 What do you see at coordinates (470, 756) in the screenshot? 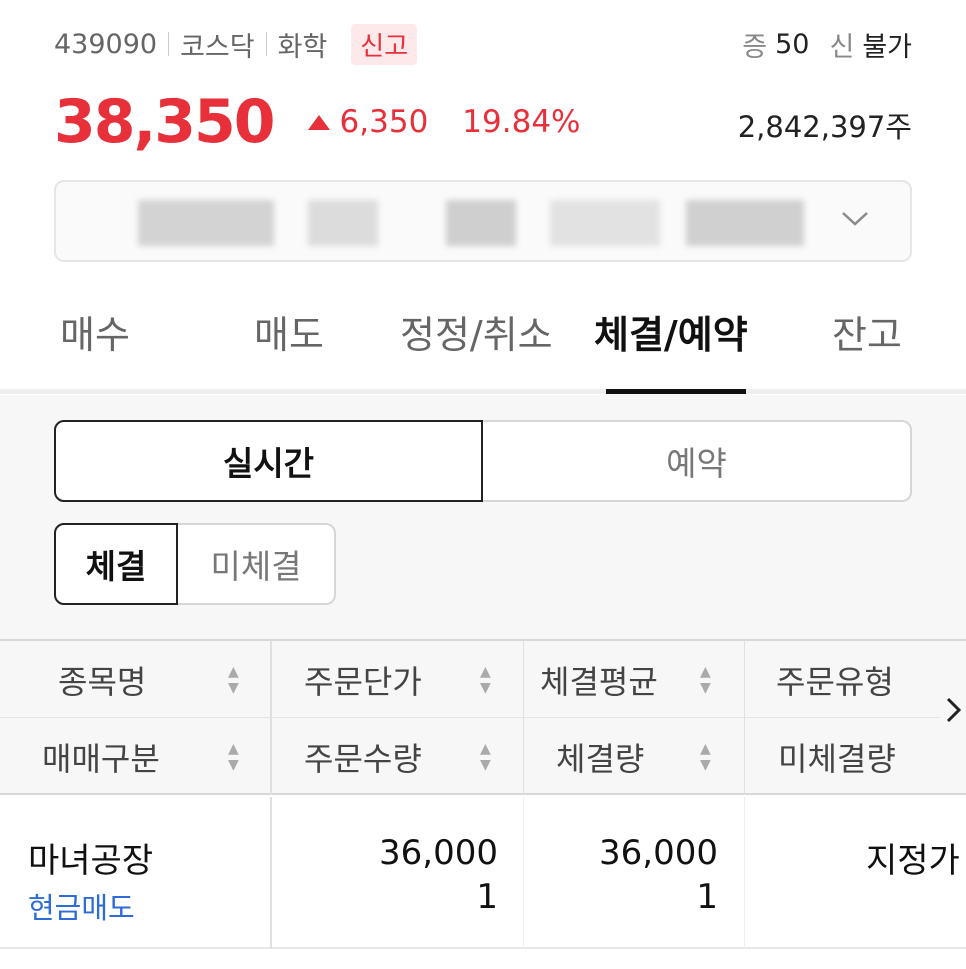
I see `header-row: 매매구분 ▲ ▼ 주문수량 ▲ ▼ 체결량 ▲ ▼ 미체결량` at bounding box center [470, 756].